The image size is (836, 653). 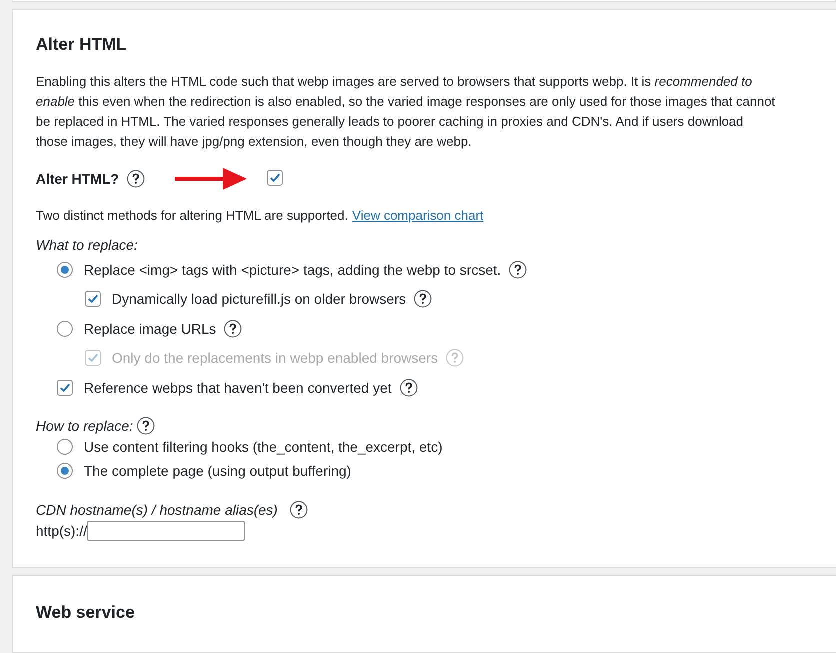 I want to click on comparison-chart-link: View comparison chart, so click(x=418, y=215).